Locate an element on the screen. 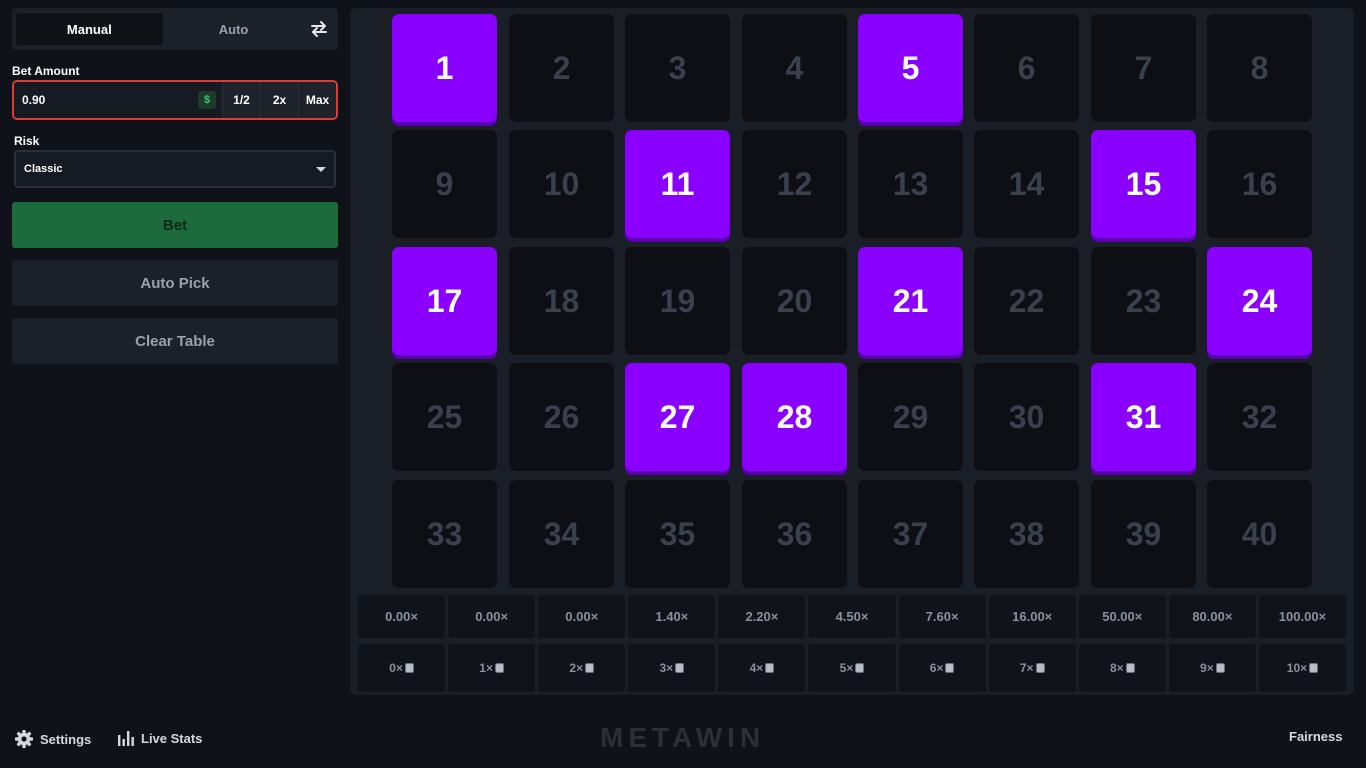 The width and height of the screenshot is (1366, 768). tab-manual: Manual is located at coordinates (89, 29).